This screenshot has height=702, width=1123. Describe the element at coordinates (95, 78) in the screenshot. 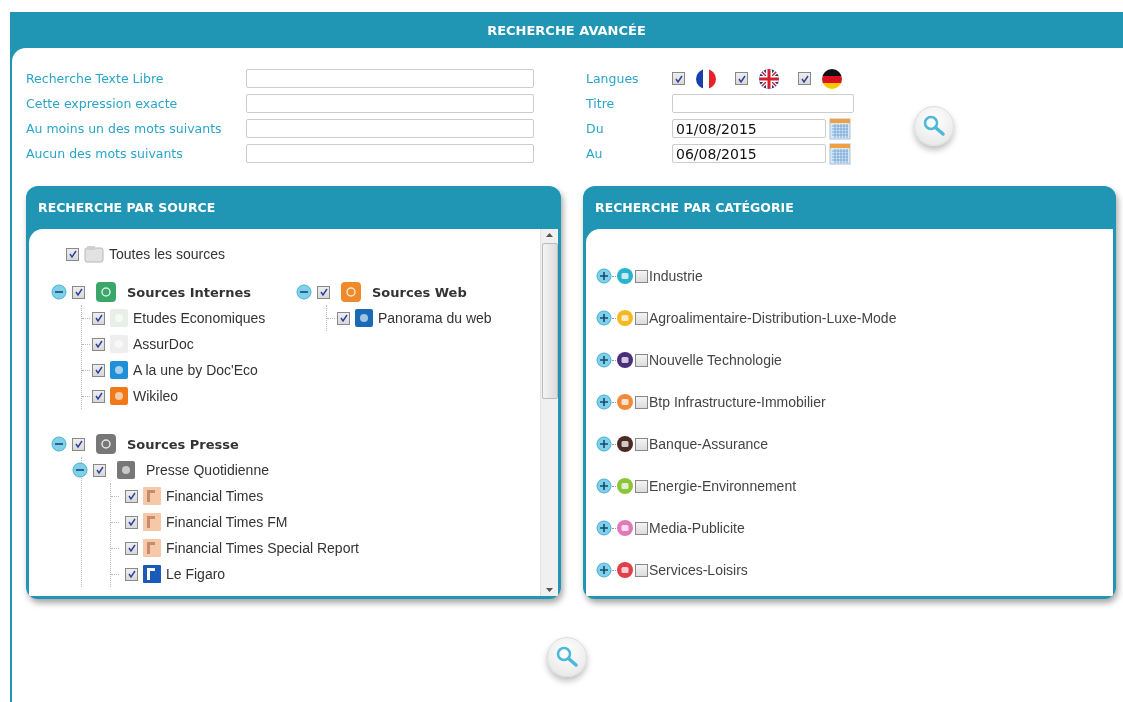

I see `field-label: Recherche Texte Libre` at that location.